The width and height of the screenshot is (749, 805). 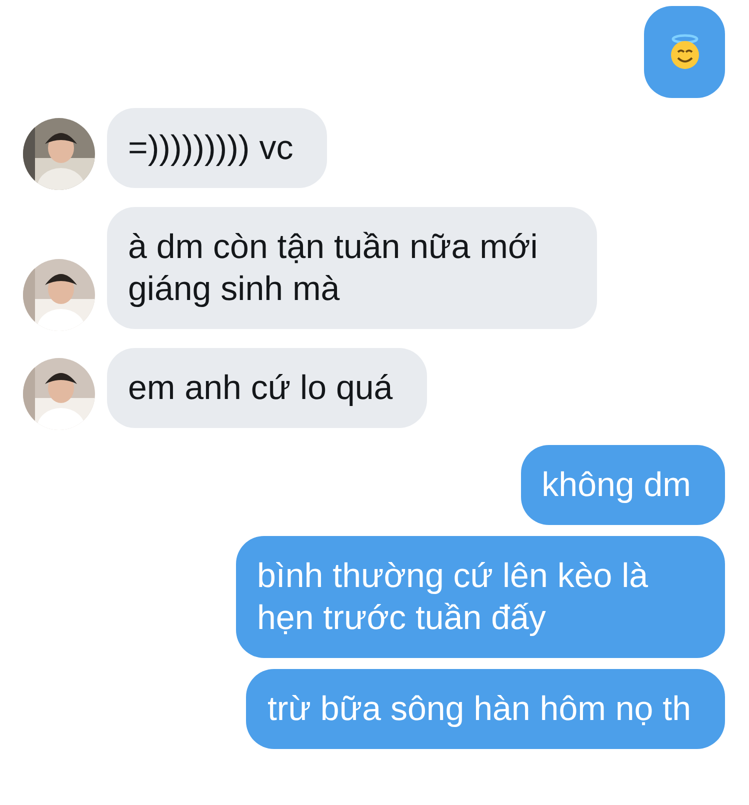 I want to click on message-bubble: à dm còn tận tuần nữa mới giáng sinh mà, so click(x=352, y=268).